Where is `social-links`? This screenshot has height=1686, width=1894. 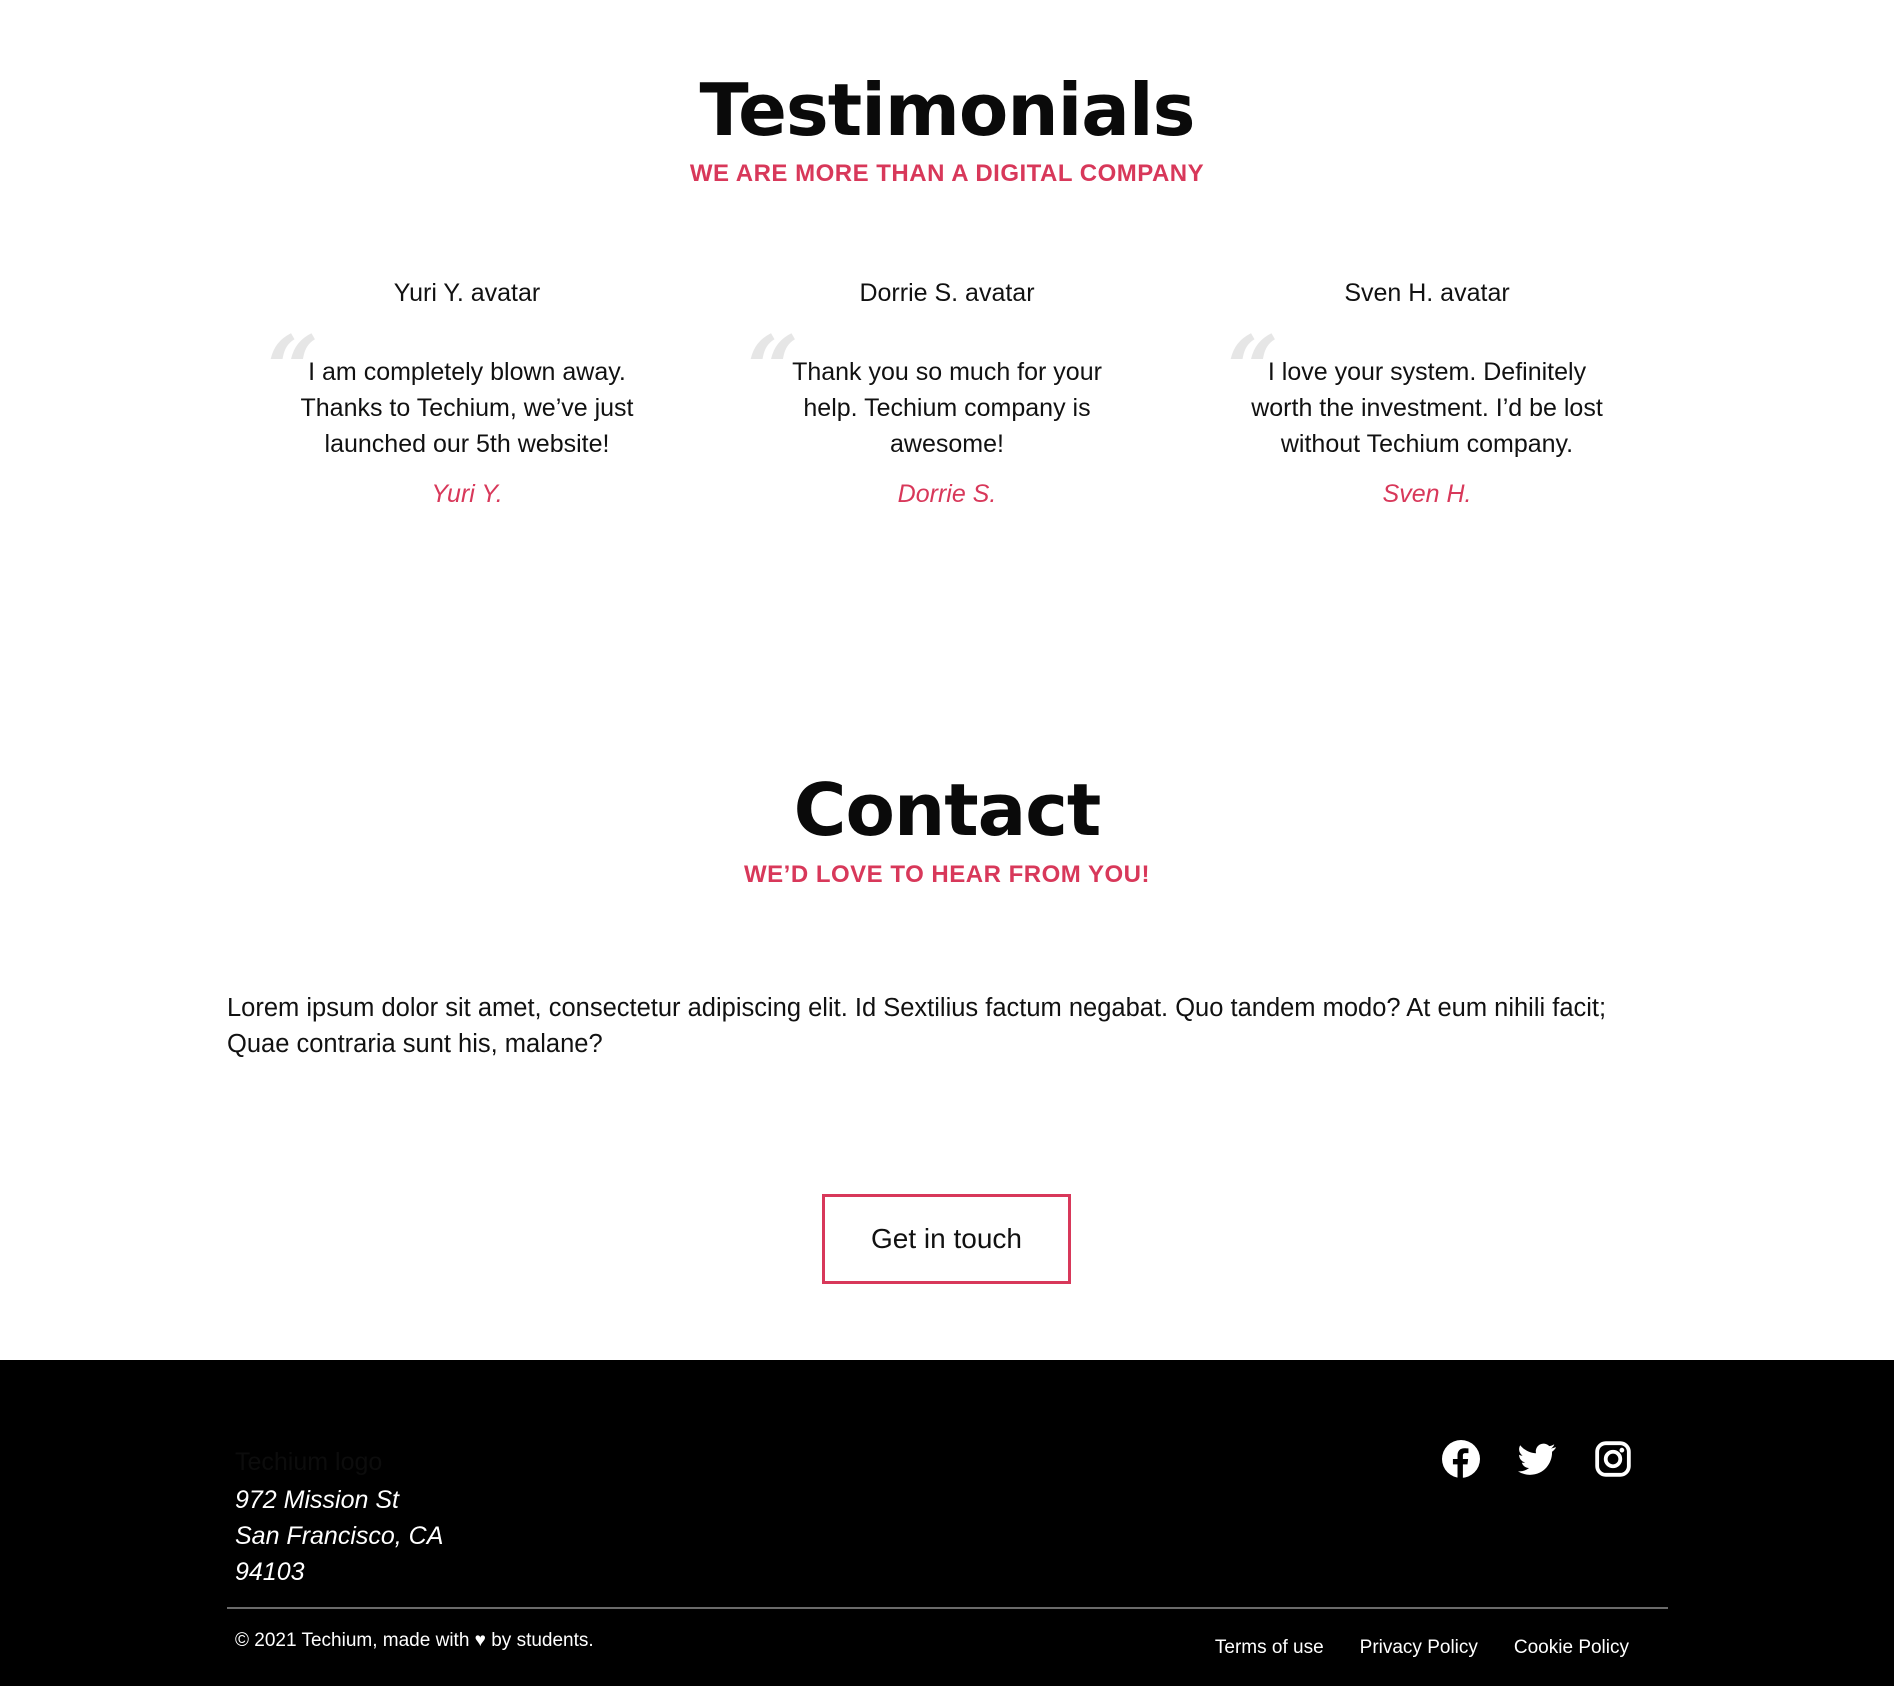 social-links is located at coordinates (1537, 1459).